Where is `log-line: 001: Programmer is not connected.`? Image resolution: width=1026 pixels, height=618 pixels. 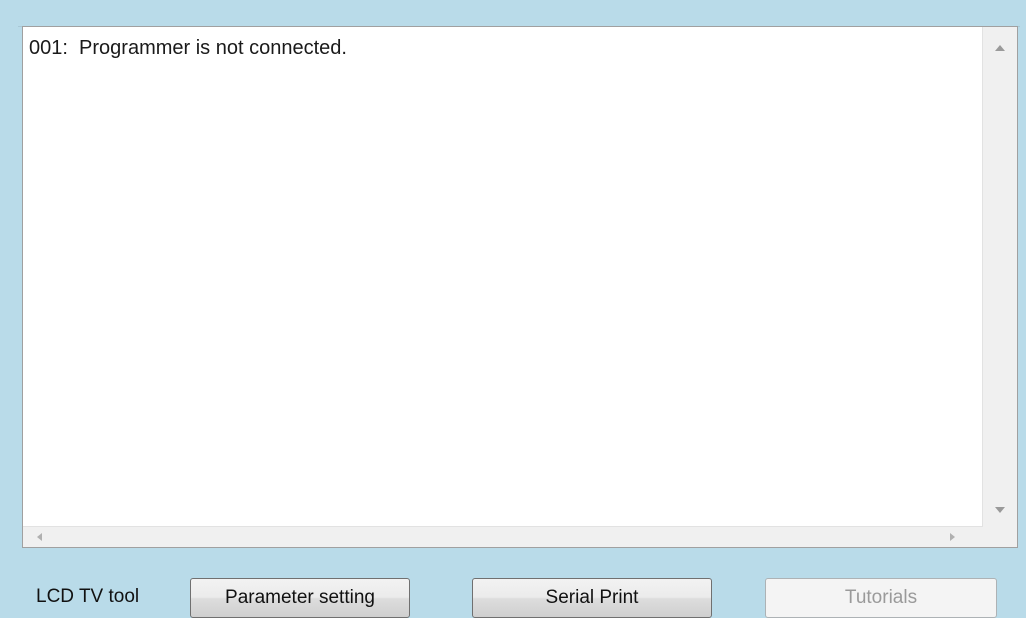 log-line: 001: Programmer is not connected. is located at coordinates (188, 48).